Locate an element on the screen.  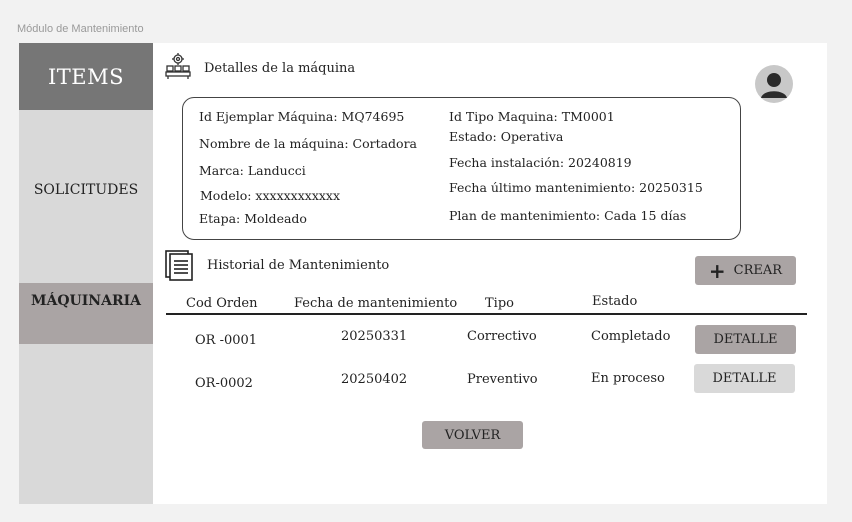
cell-cod: OR-0002 is located at coordinates (224, 383).